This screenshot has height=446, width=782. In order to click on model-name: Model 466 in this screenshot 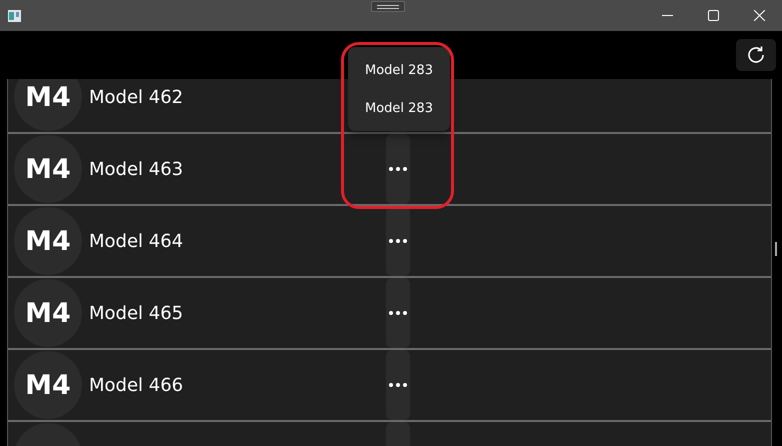, I will do `click(136, 385)`.